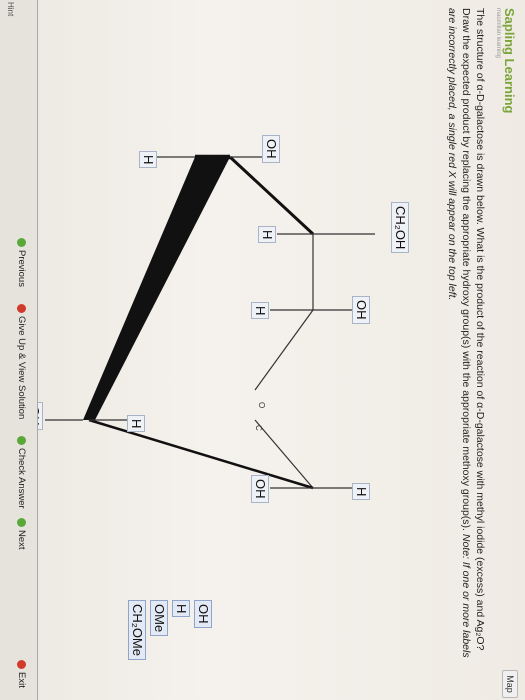 The height and width of the screenshot is (700, 525). What do you see at coordinates (21, 268) in the screenshot?
I see `previous-label: Previous` at bounding box center [21, 268].